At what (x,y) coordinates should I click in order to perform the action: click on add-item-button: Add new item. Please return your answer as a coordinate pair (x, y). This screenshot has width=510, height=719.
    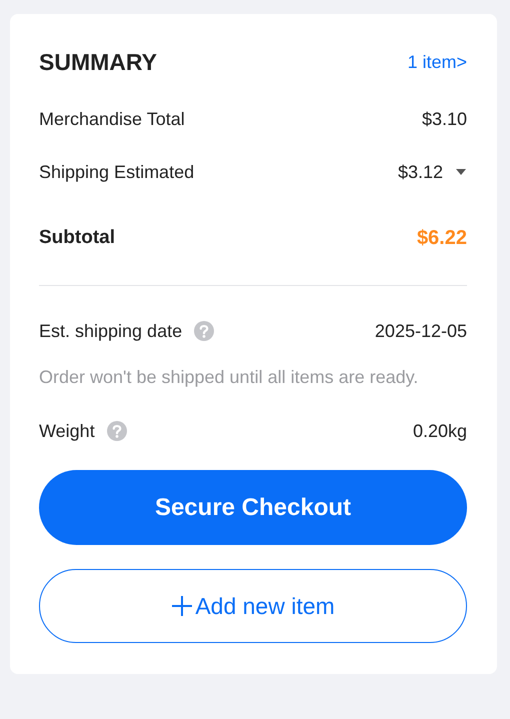
    Looking at the image, I should click on (253, 606).